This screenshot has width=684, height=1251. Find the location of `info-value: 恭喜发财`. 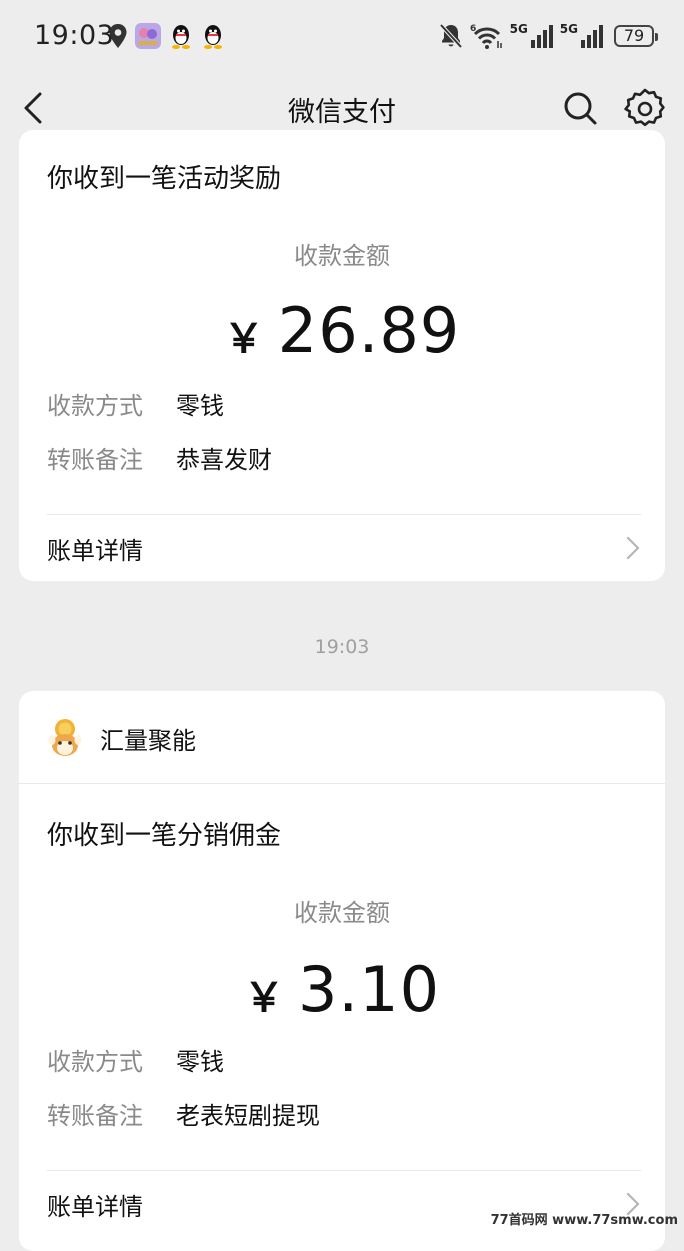

info-value: 恭喜发财 is located at coordinates (224, 459).